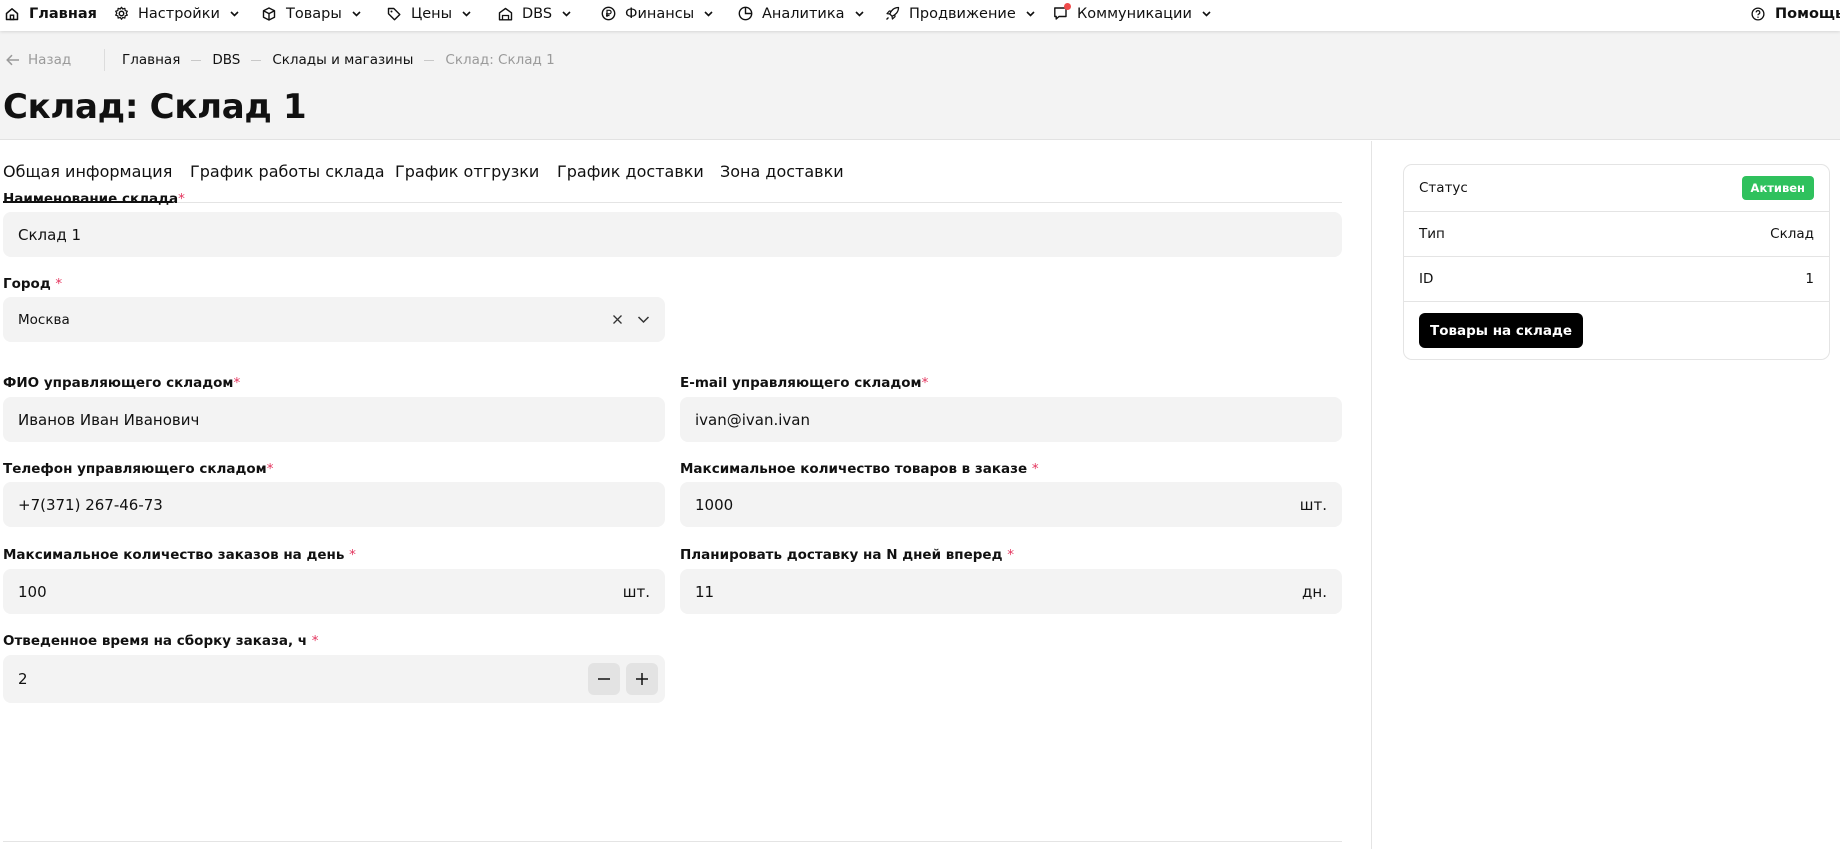 Image resolution: width=1840 pixels, height=849 pixels. Describe the element at coordinates (155, 107) in the screenshot. I see `page-title: Склад: Склад 1` at that location.